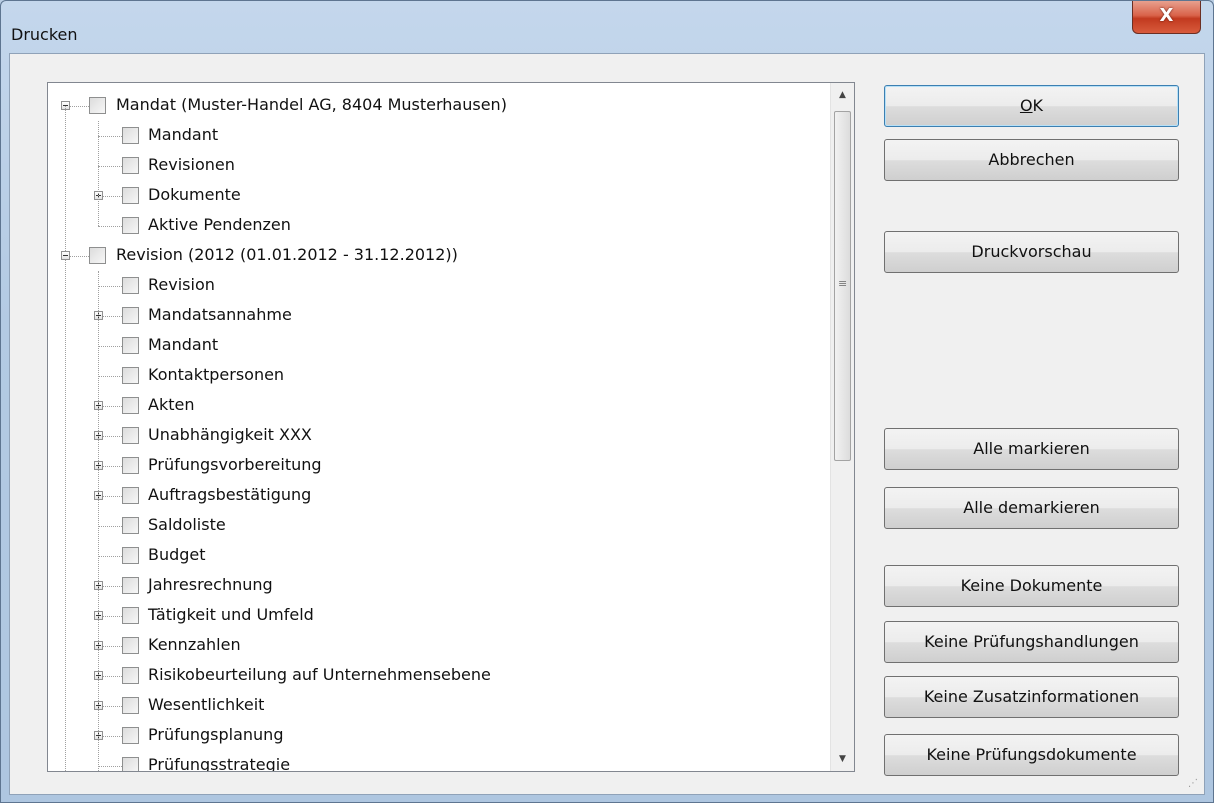 The height and width of the screenshot is (803, 1214). What do you see at coordinates (65, 255) in the screenshot?
I see `collapse-minus-icon` at bounding box center [65, 255].